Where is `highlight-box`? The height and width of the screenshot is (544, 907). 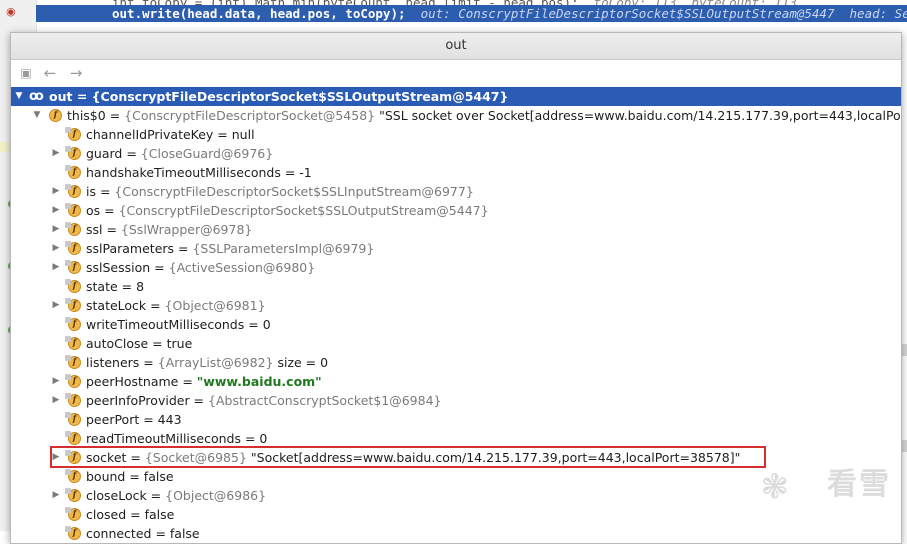 highlight-box is located at coordinates (408, 457).